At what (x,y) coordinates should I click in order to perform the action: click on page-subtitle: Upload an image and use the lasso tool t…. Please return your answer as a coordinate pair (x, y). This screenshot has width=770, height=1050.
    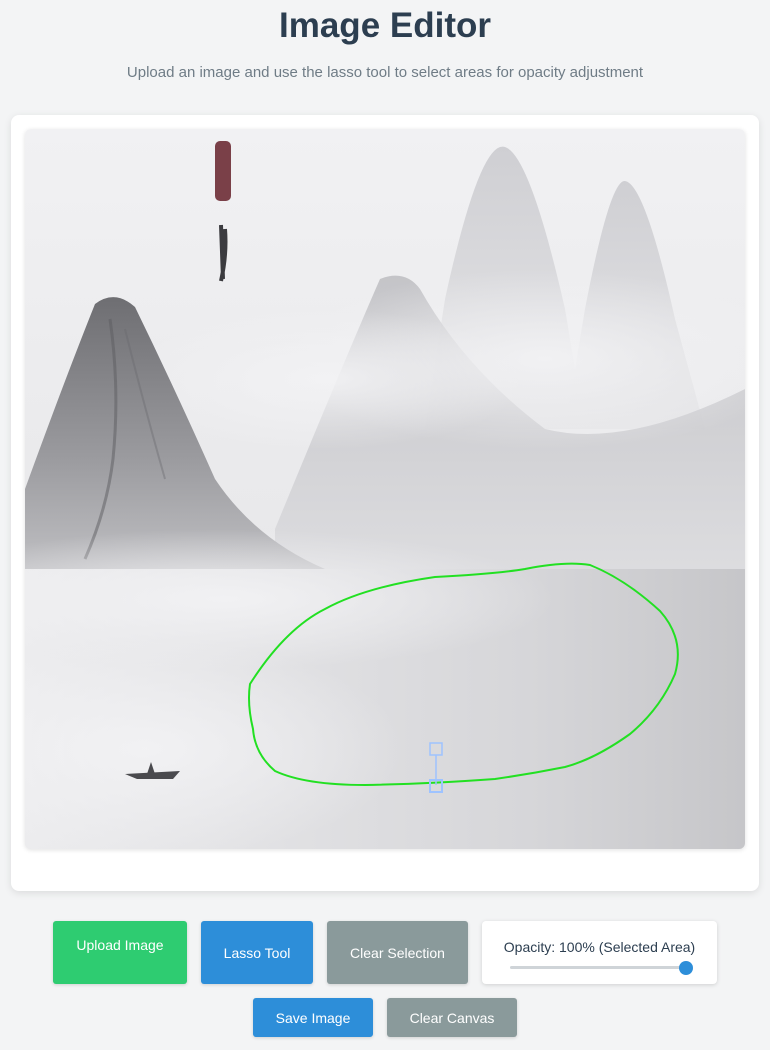
    Looking at the image, I should click on (385, 72).